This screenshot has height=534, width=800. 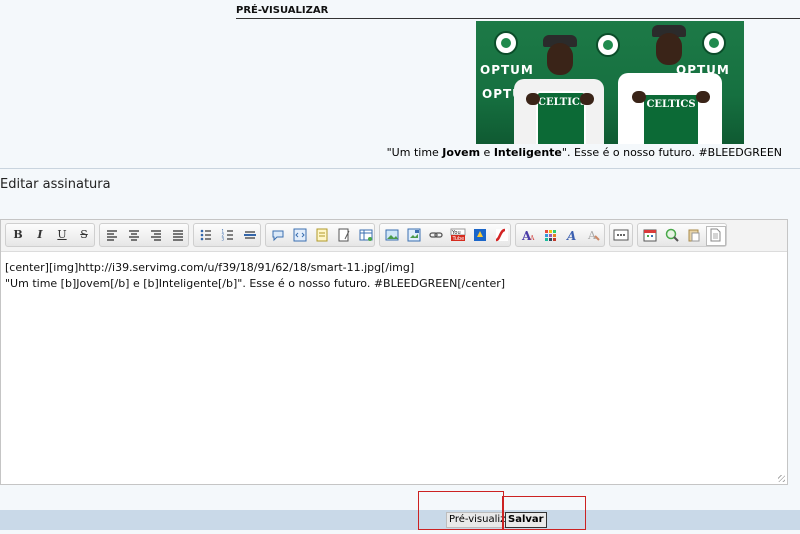 What do you see at coordinates (40, 235) in the screenshot?
I see `italic-button: I` at bounding box center [40, 235].